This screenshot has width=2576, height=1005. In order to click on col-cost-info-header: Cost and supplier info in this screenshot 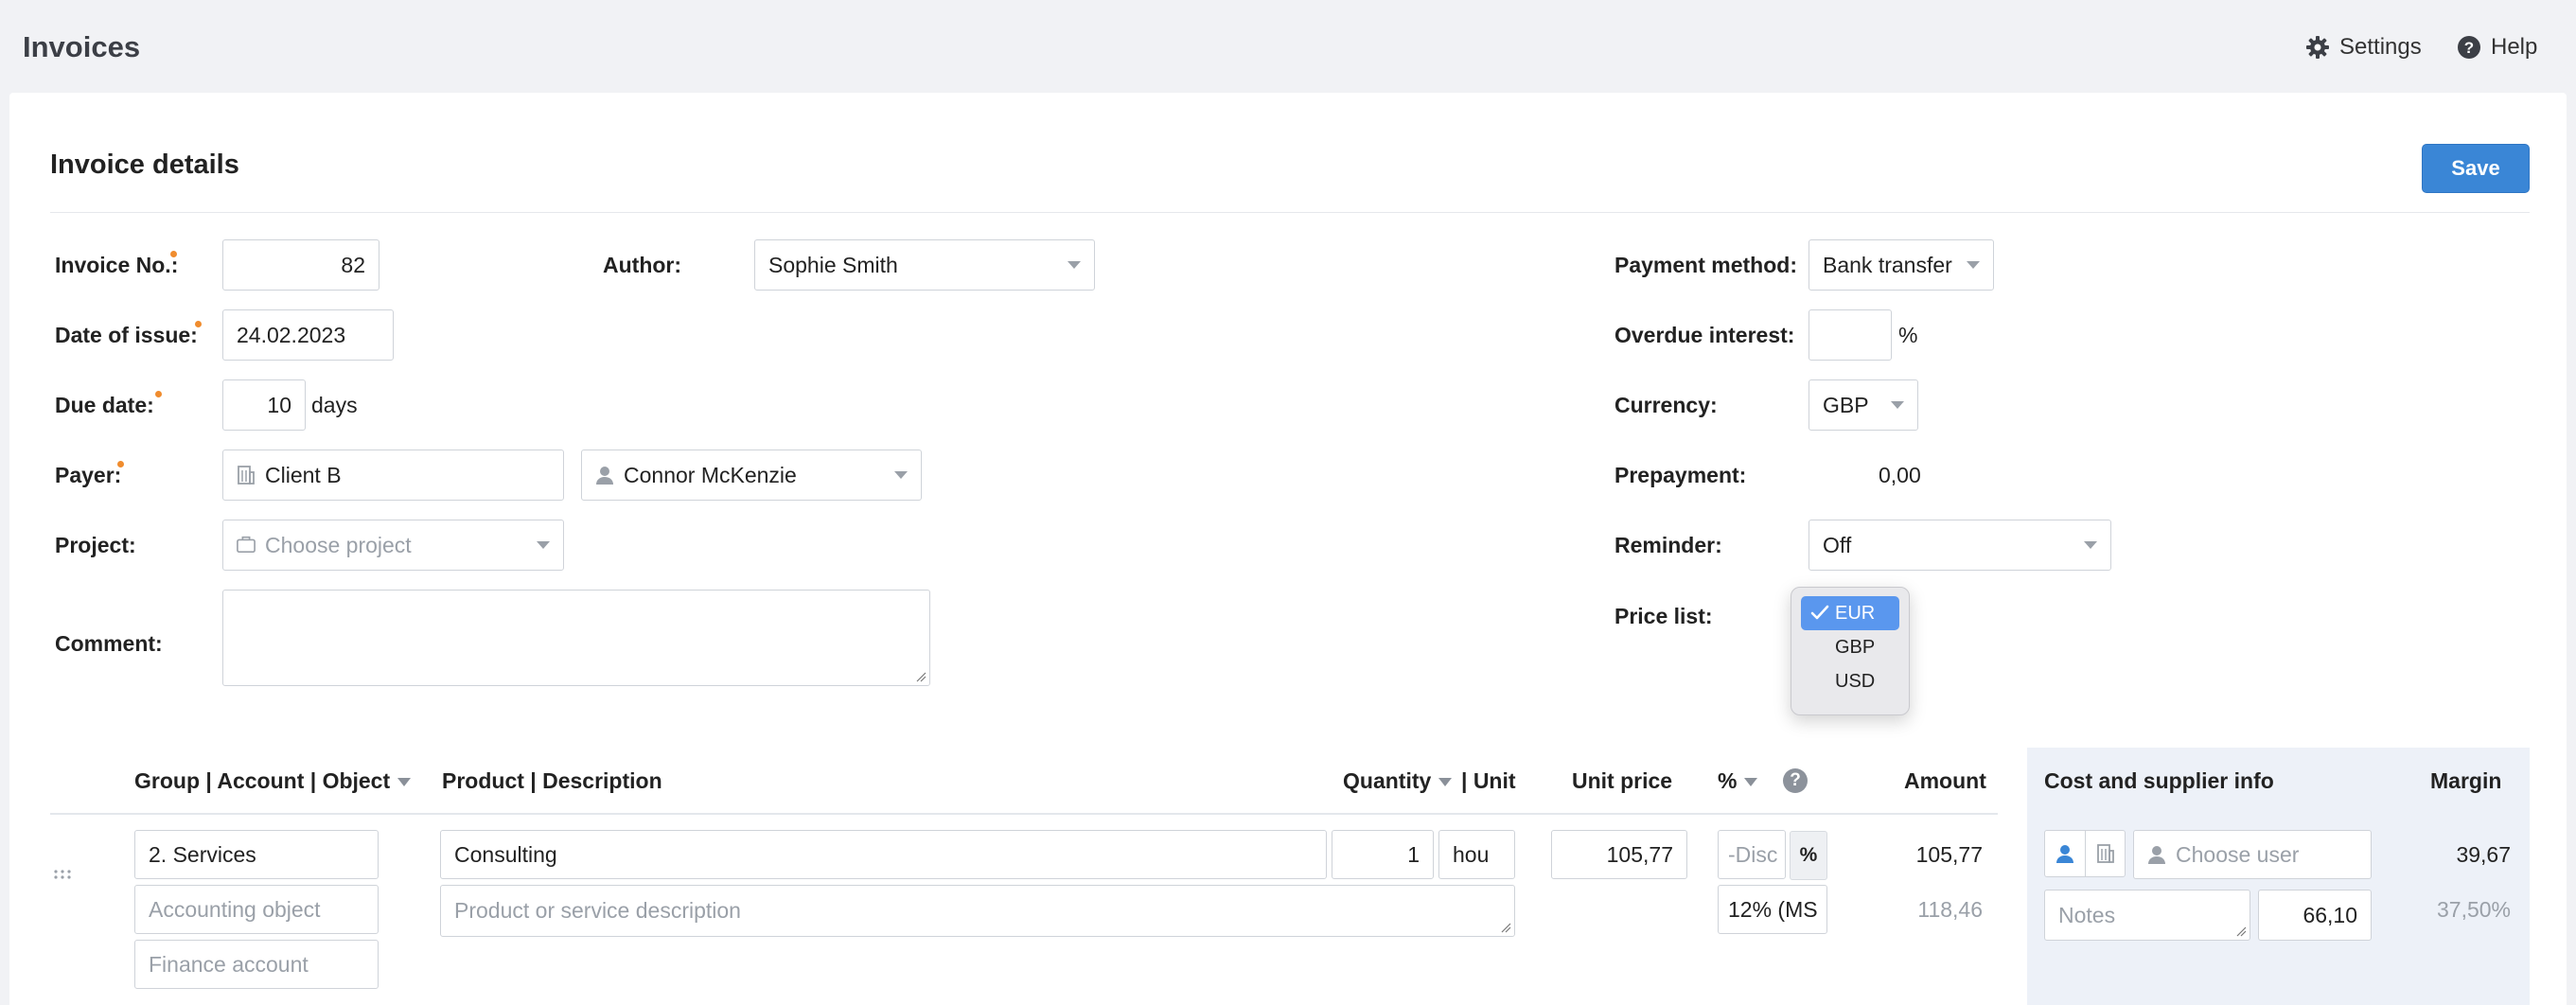, I will do `click(2159, 780)`.